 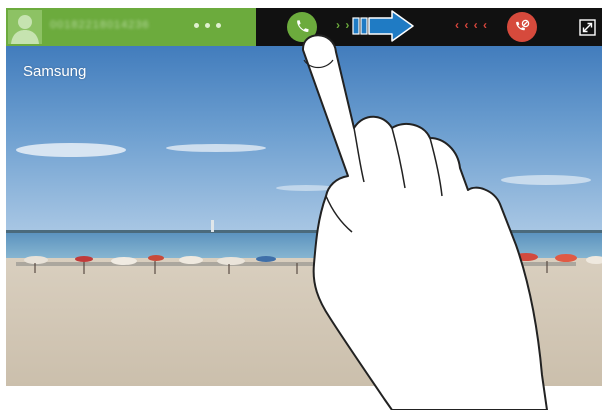 I want to click on caller-info-strip: 00182218014236, so click(x=131, y=27).